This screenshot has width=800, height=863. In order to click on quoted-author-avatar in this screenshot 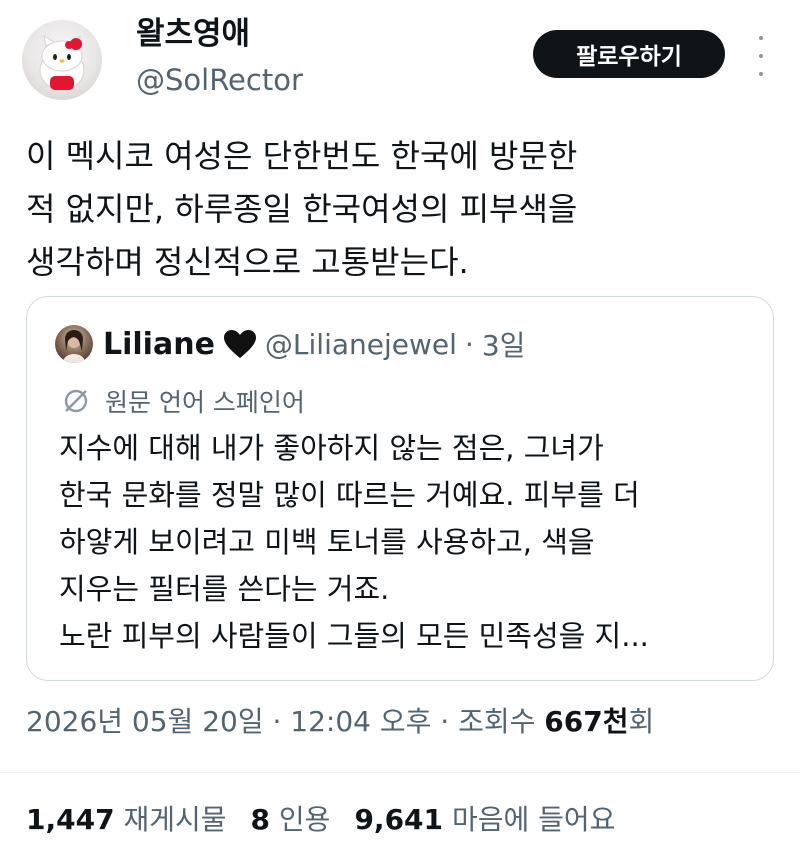, I will do `click(74, 344)`.